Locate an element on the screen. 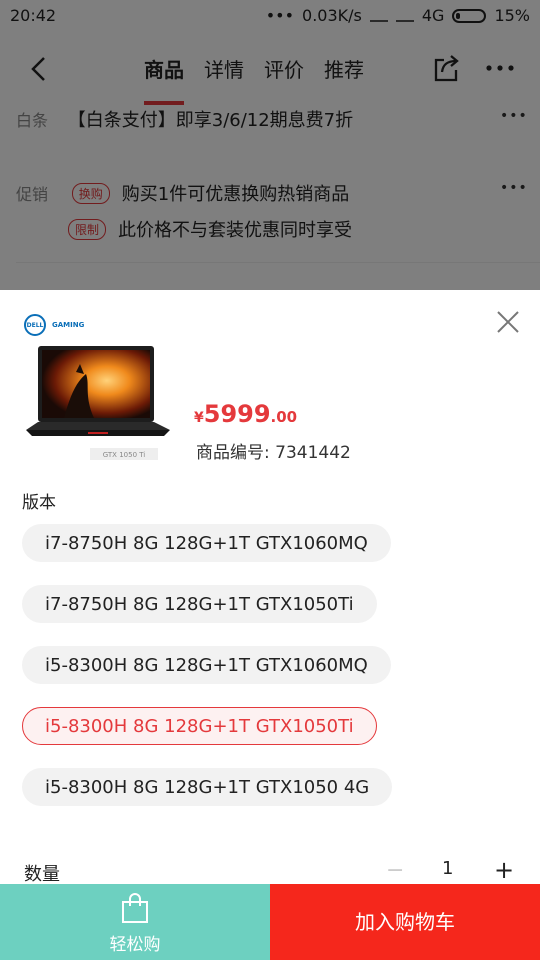 The height and width of the screenshot is (960, 540). version-option: i7-8750H 8G 128G+1T GTX1060MQ is located at coordinates (206, 543).